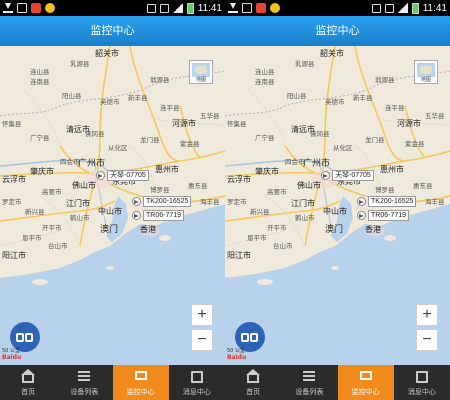  I want to click on city-label: 澳门, so click(109, 230).